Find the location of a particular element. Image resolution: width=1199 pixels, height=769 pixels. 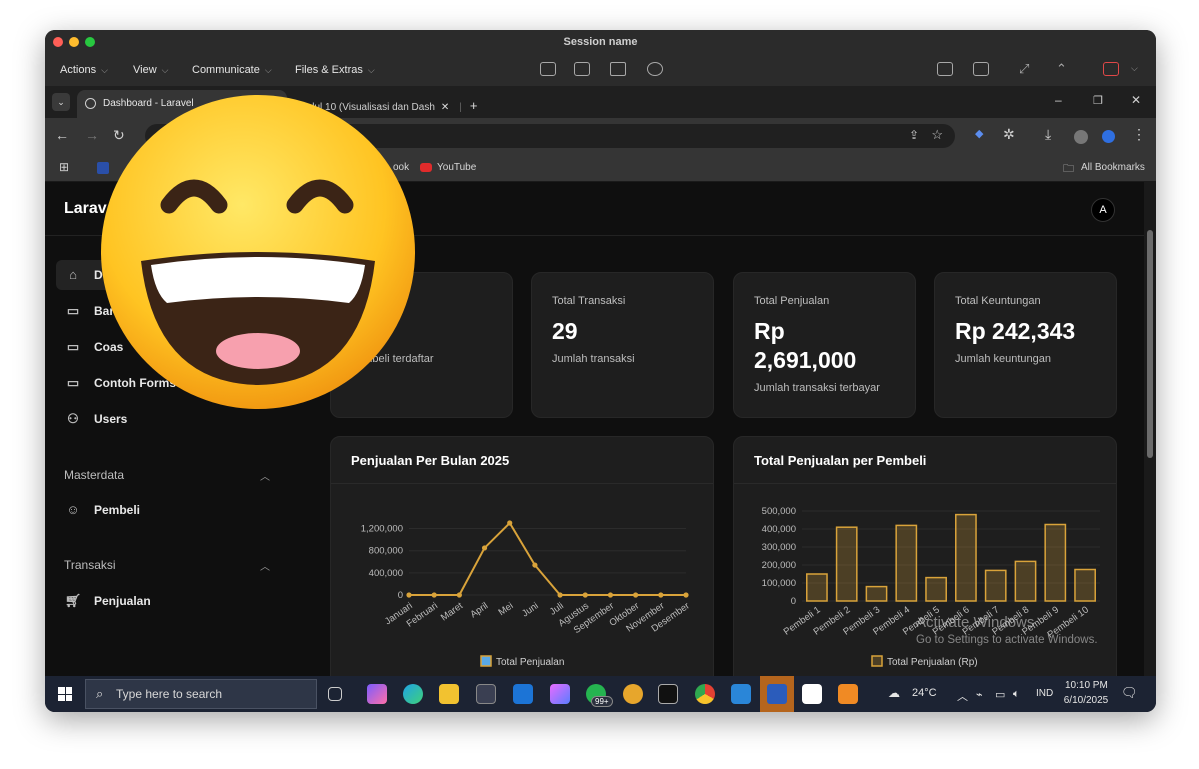

sidebar-group-label: Transaksi is located at coordinates (90, 565).